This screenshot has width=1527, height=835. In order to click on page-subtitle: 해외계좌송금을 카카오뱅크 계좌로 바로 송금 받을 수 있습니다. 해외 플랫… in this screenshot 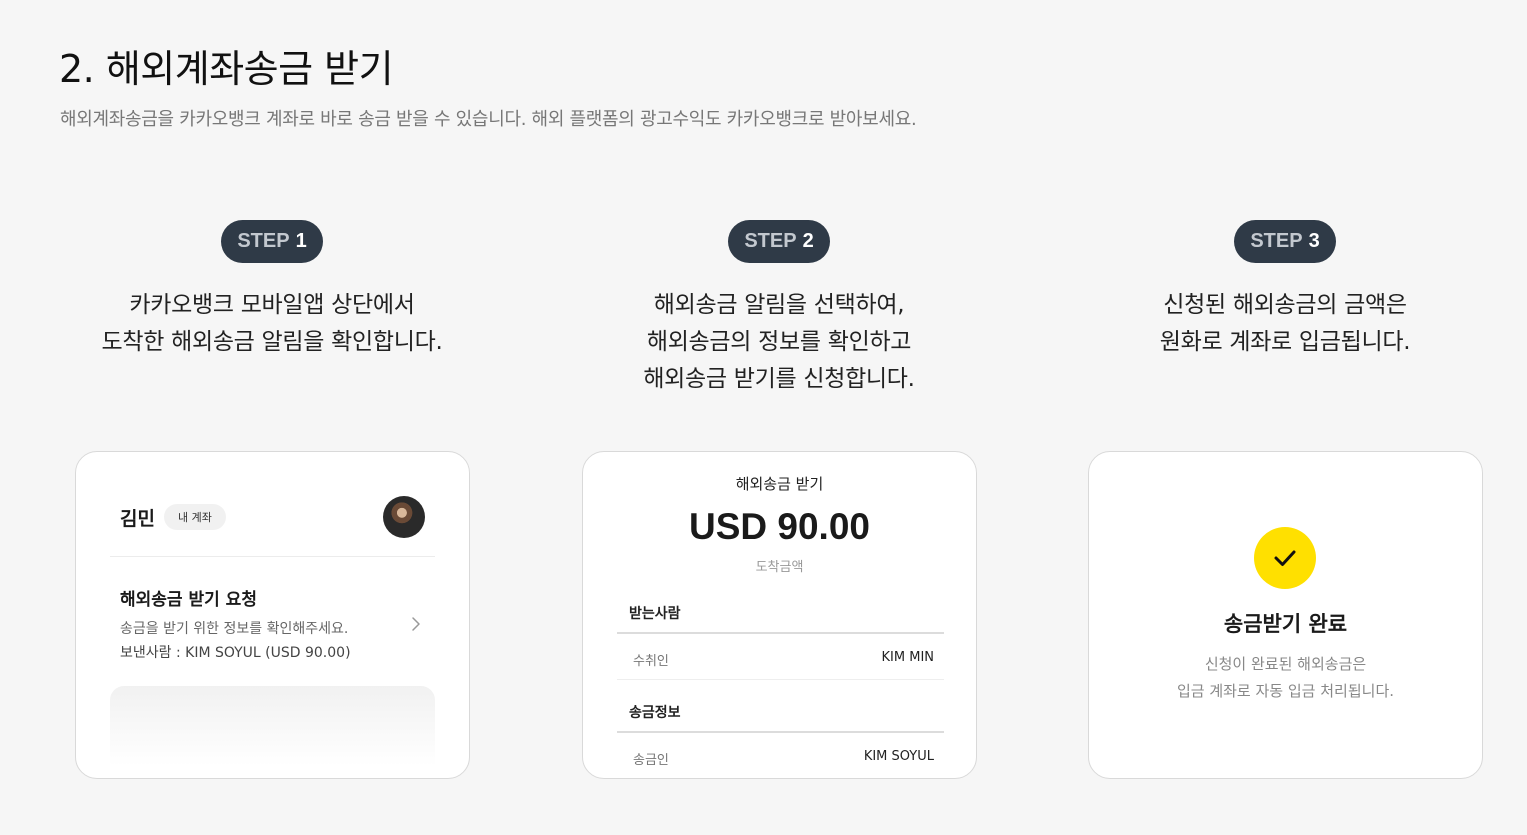, I will do `click(488, 119)`.